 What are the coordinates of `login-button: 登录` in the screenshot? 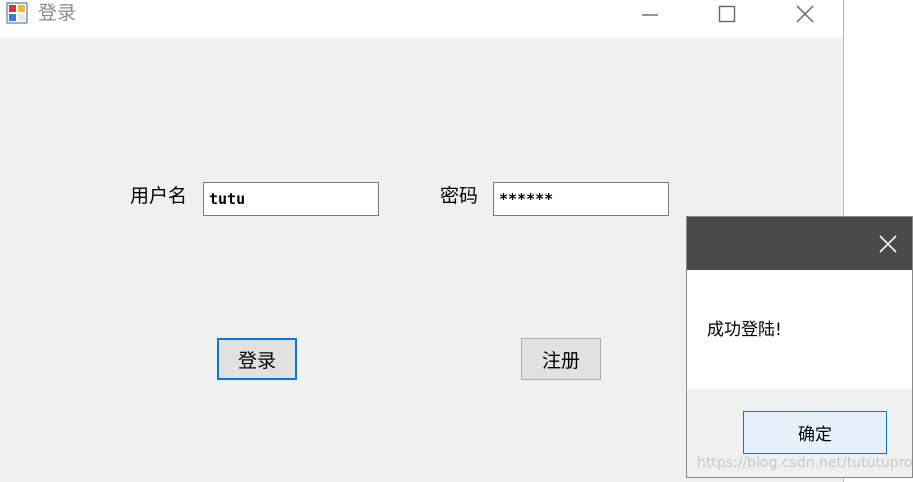 It's located at (257, 359).